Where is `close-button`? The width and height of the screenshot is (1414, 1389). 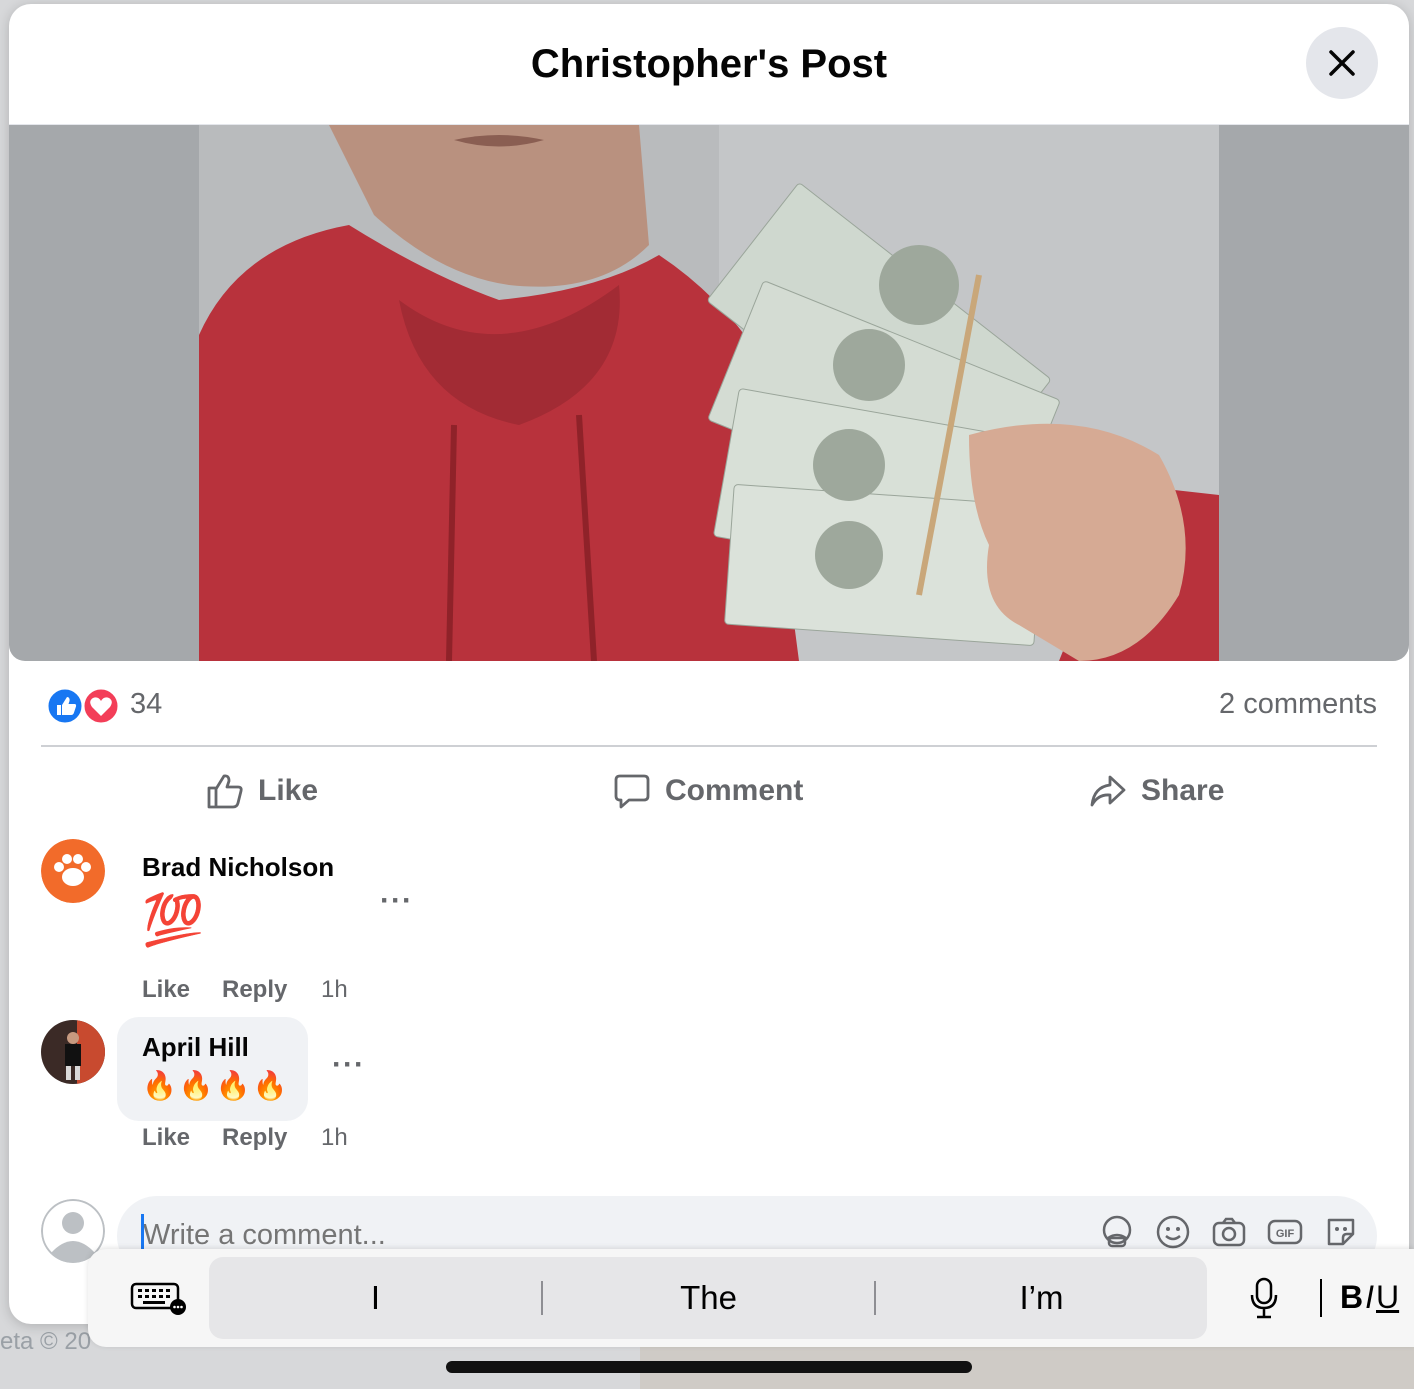 close-button is located at coordinates (1342, 63).